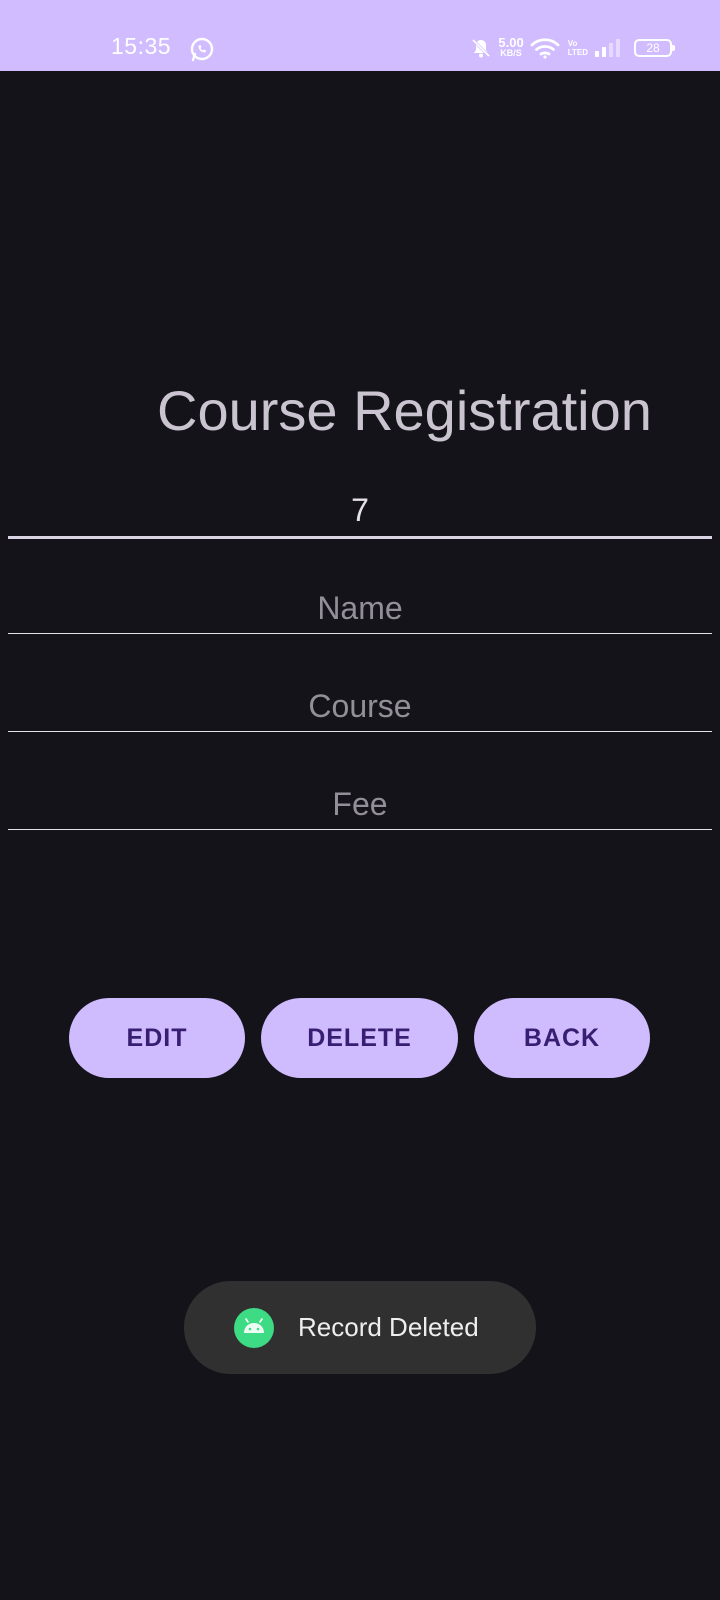 This screenshot has height=1600, width=720. What do you see at coordinates (481, 48) in the screenshot?
I see `mute-bell-icon` at bounding box center [481, 48].